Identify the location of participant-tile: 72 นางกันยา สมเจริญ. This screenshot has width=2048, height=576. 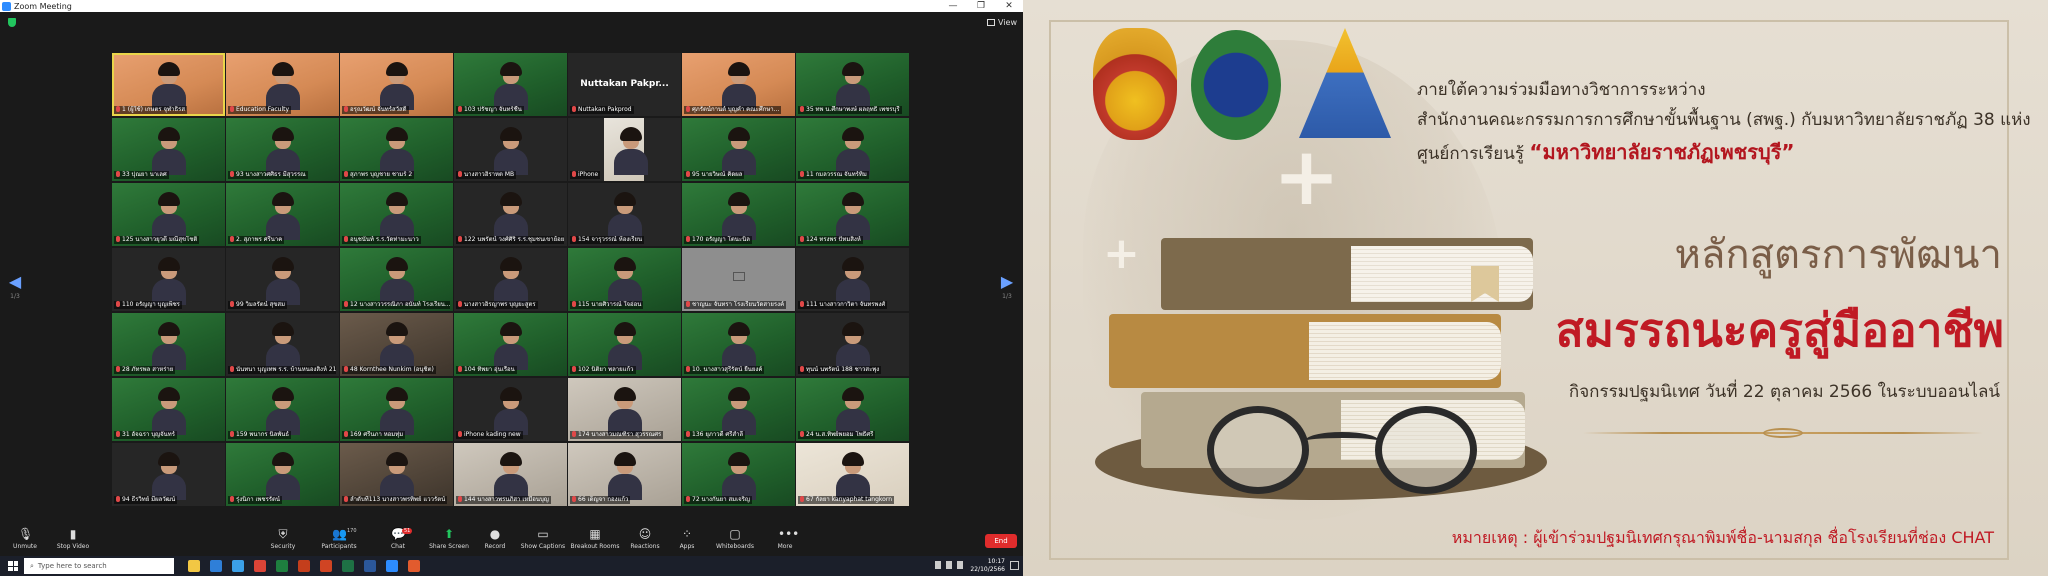
(738, 474).